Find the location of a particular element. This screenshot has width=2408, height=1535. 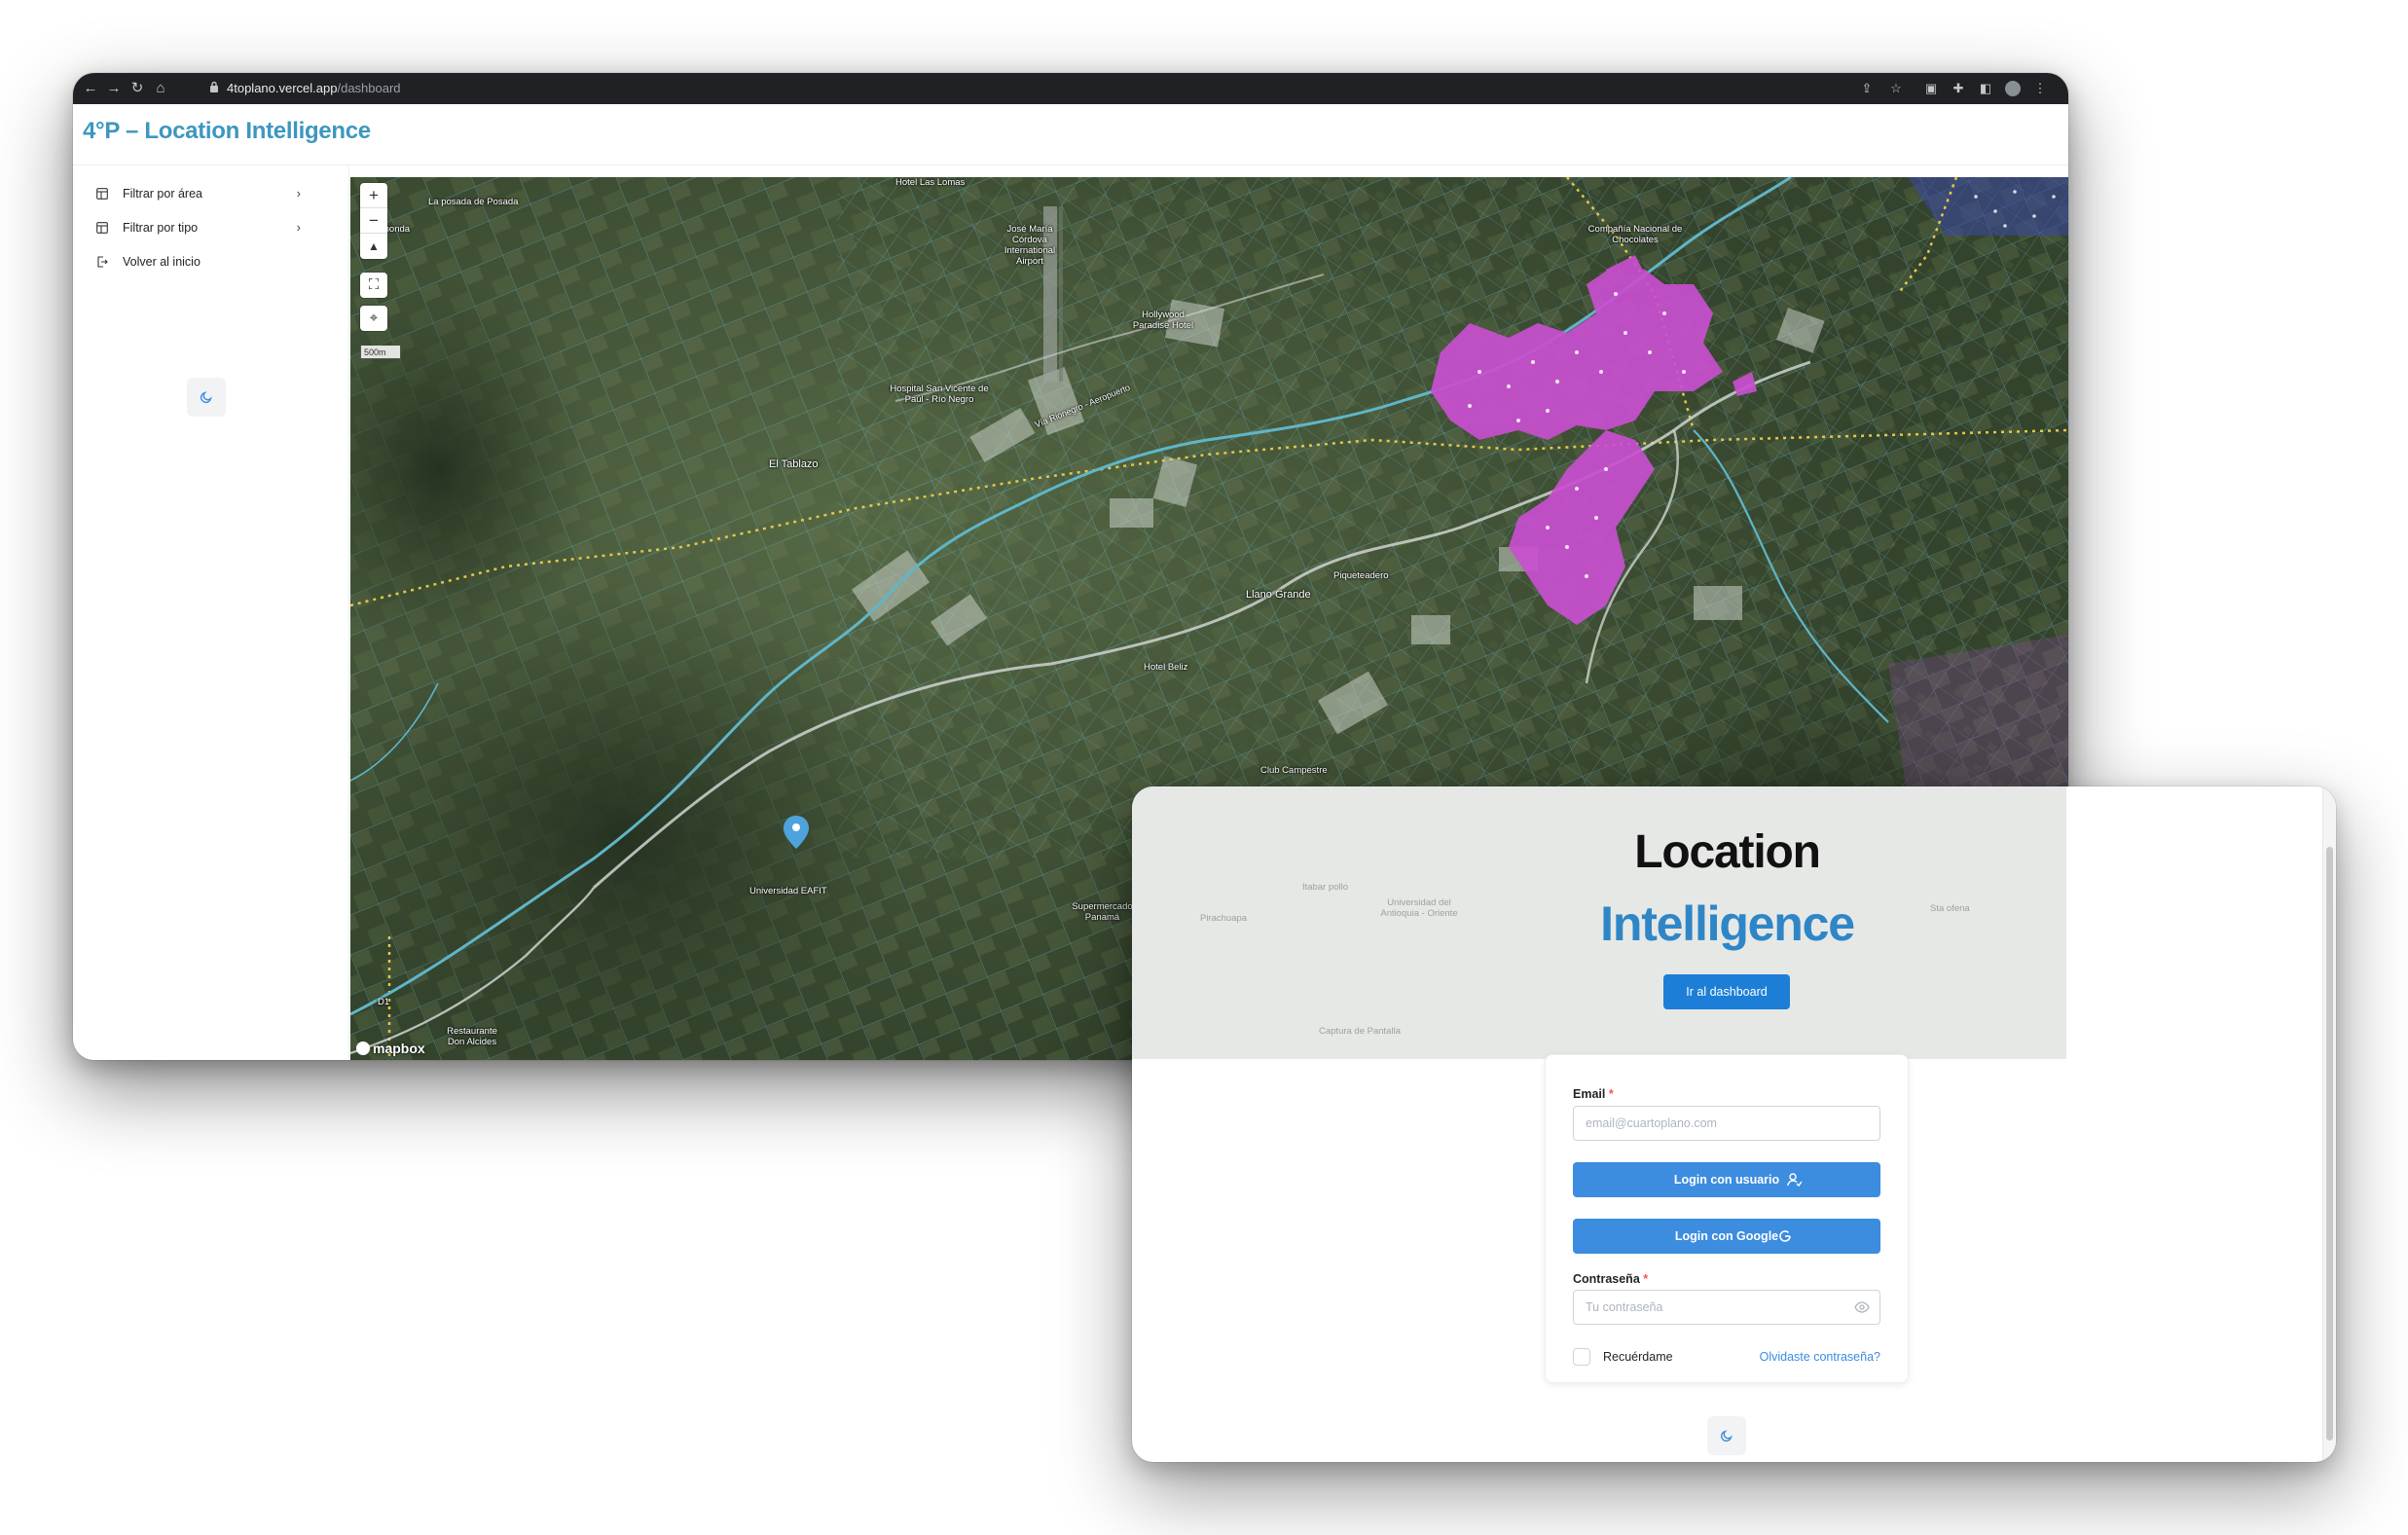

login-user-button: Login con usuario is located at coordinates (1726, 1180).